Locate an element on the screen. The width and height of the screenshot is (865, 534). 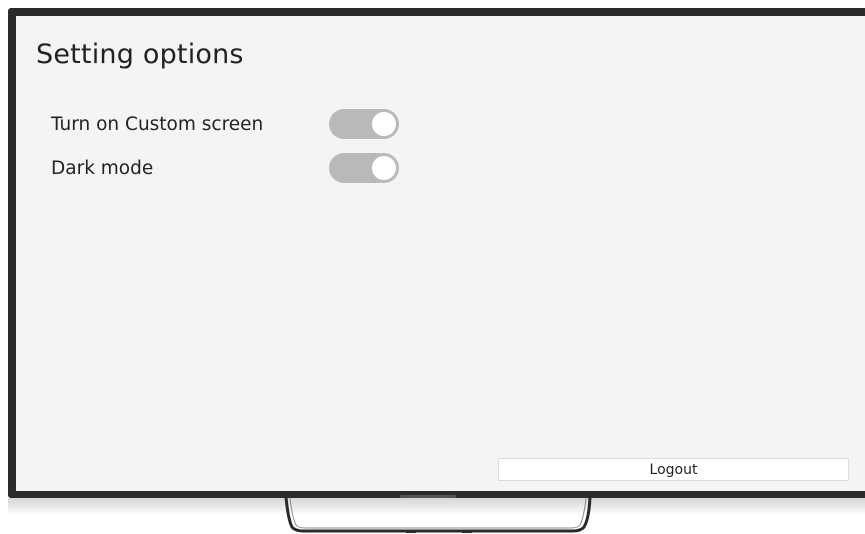
tv-stand-icon is located at coordinates (438, 514).